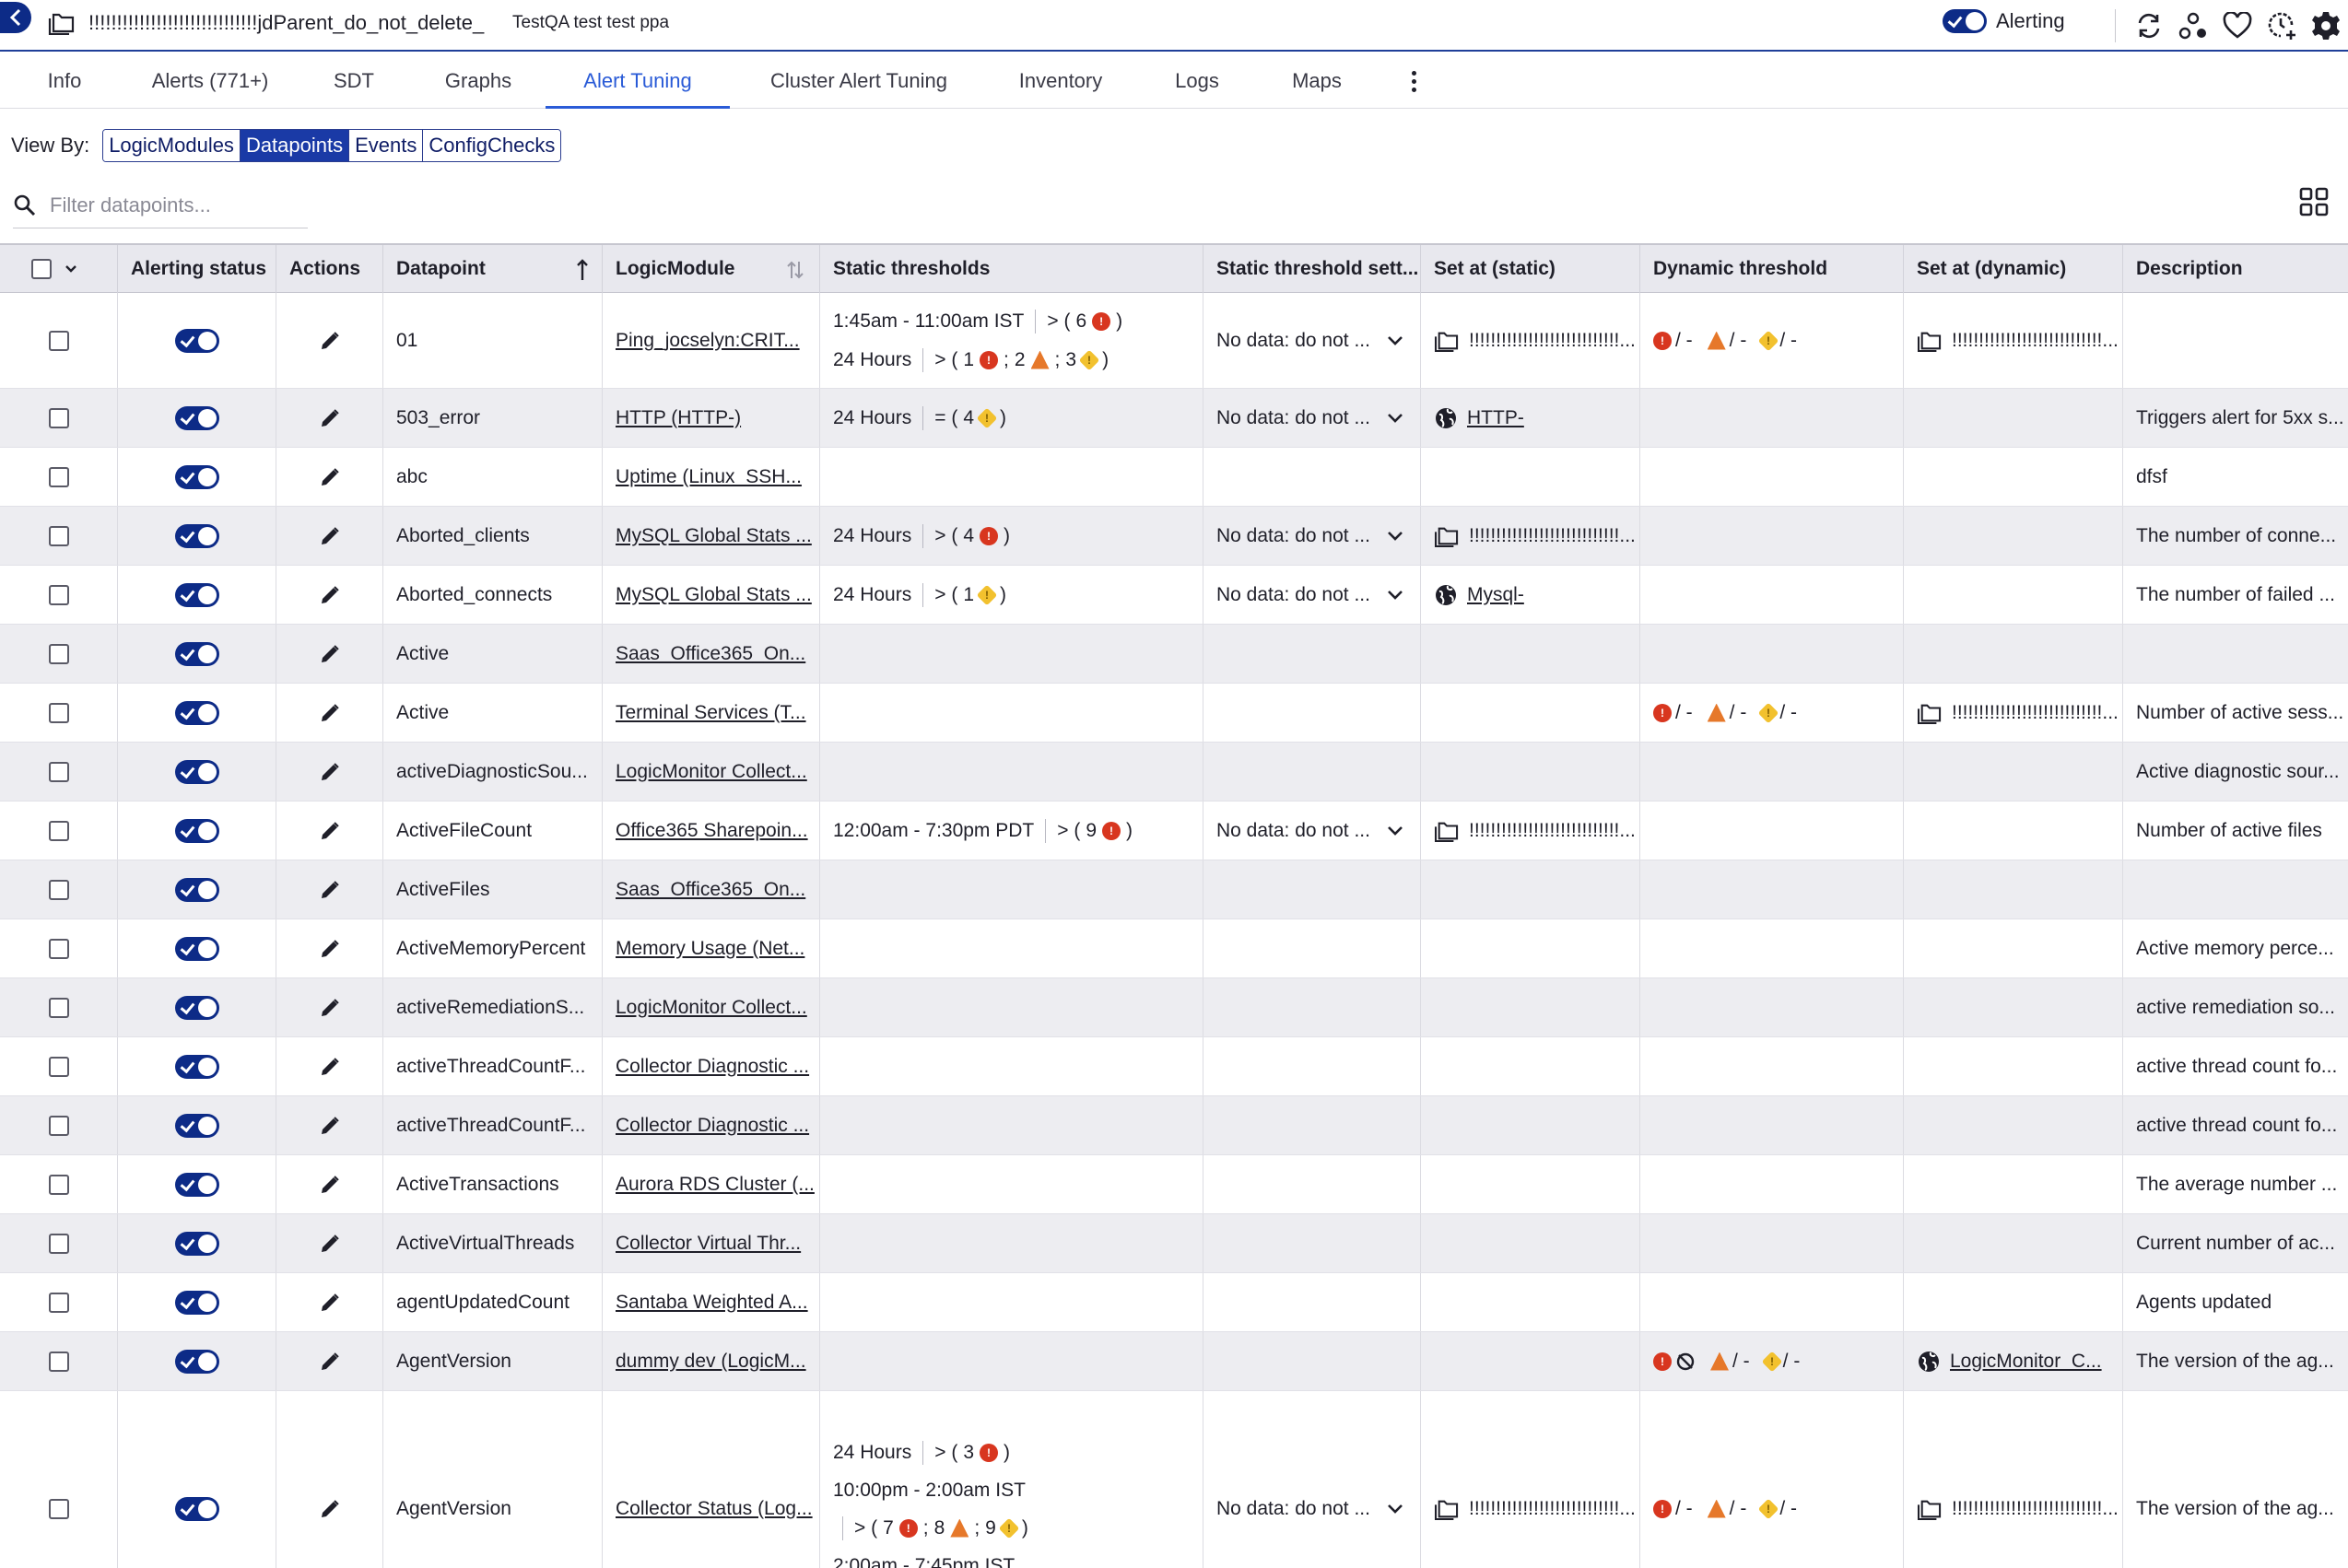 The height and width of the screenshot is (1568, 2348). I want to click on set-at-location: HTTP-, so click(1479, 418).